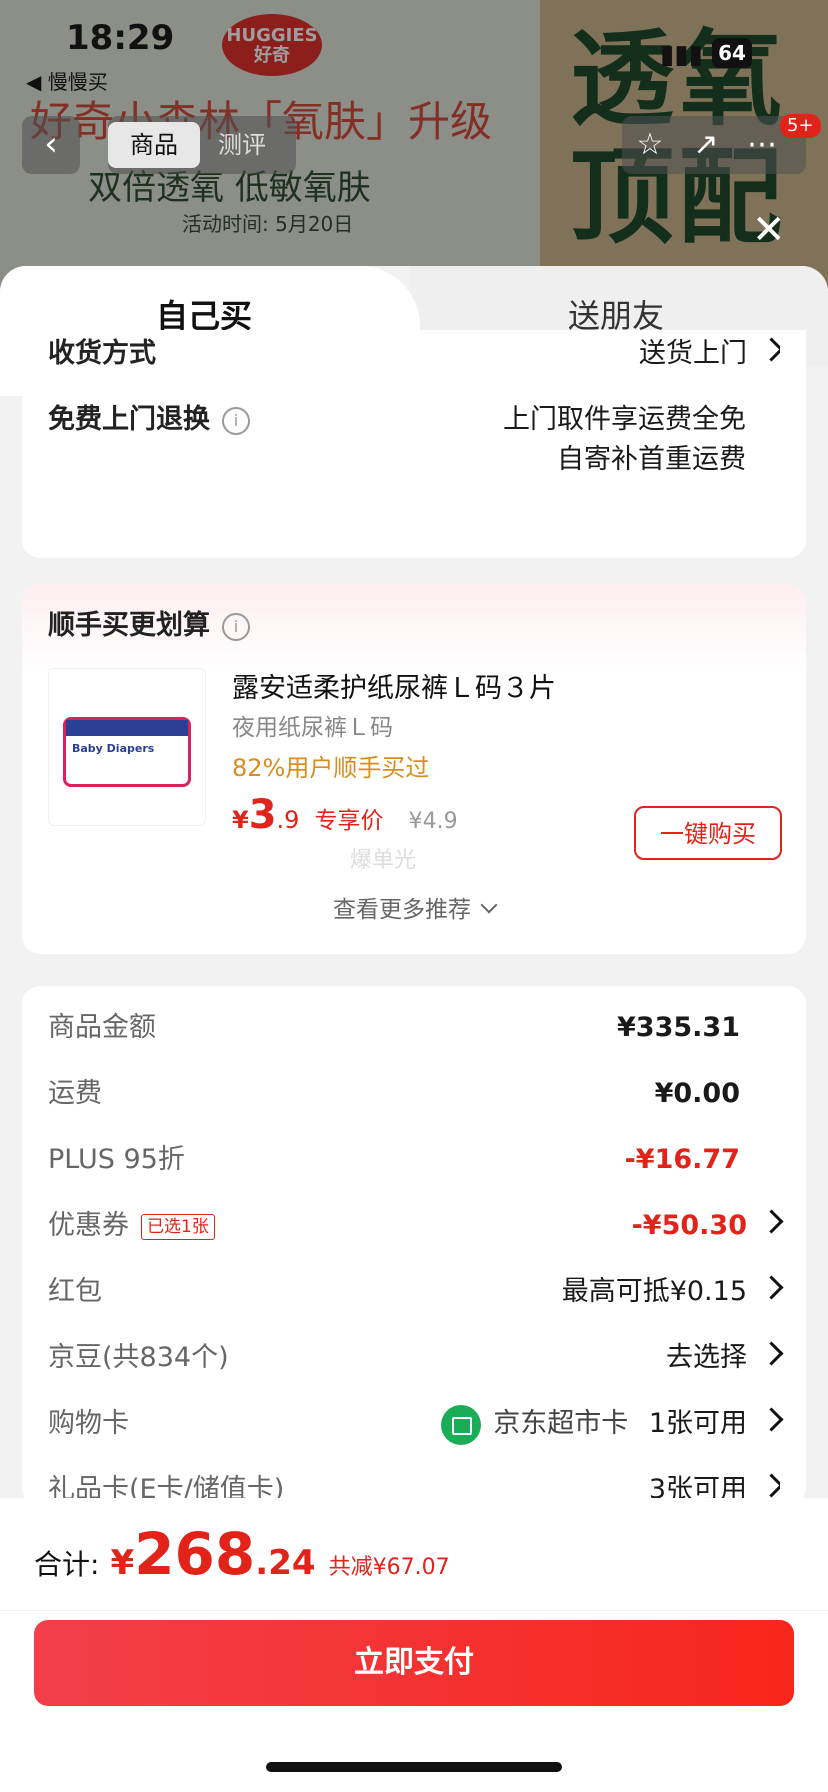 The height and width of the screenshot is (1792, 828). I want to click on coupon-selected-tag: 已选1张, so click(178, 1226).